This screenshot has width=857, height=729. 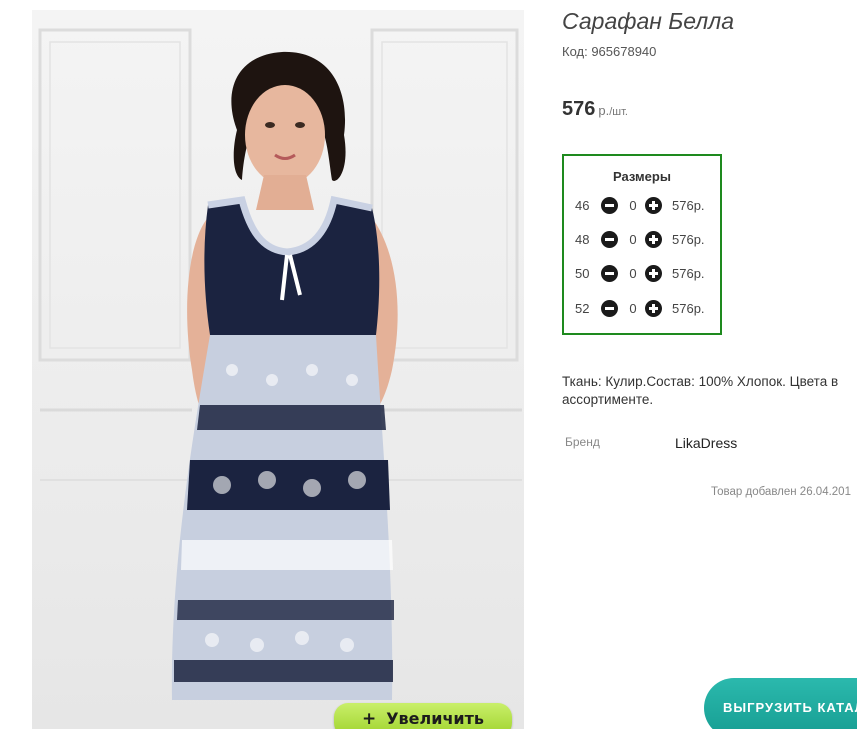 I want to click on size-row-46: 46 0 576р., so click(x=645, y=206).